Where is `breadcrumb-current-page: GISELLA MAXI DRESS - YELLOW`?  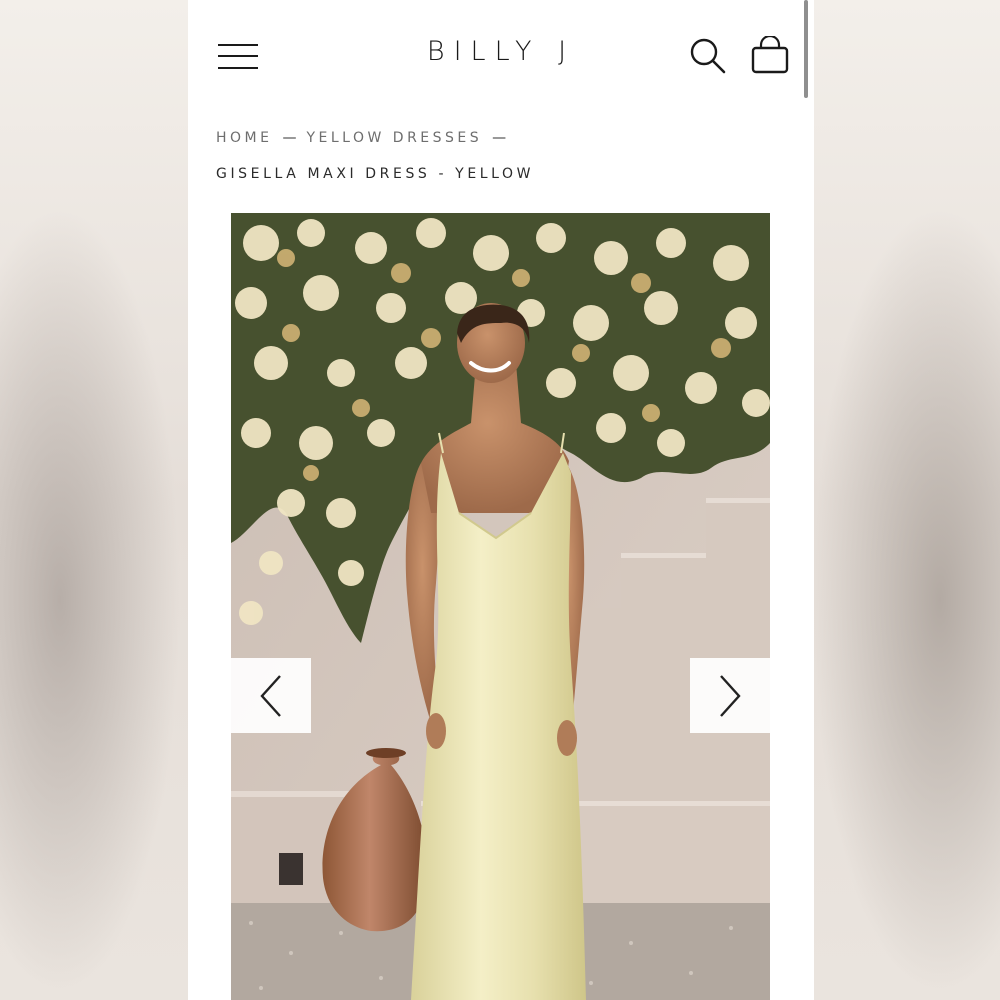 breadcrumb-current-page: GISELLA MAXI DRESS - YELLOW is located at coordinates (375, 174).